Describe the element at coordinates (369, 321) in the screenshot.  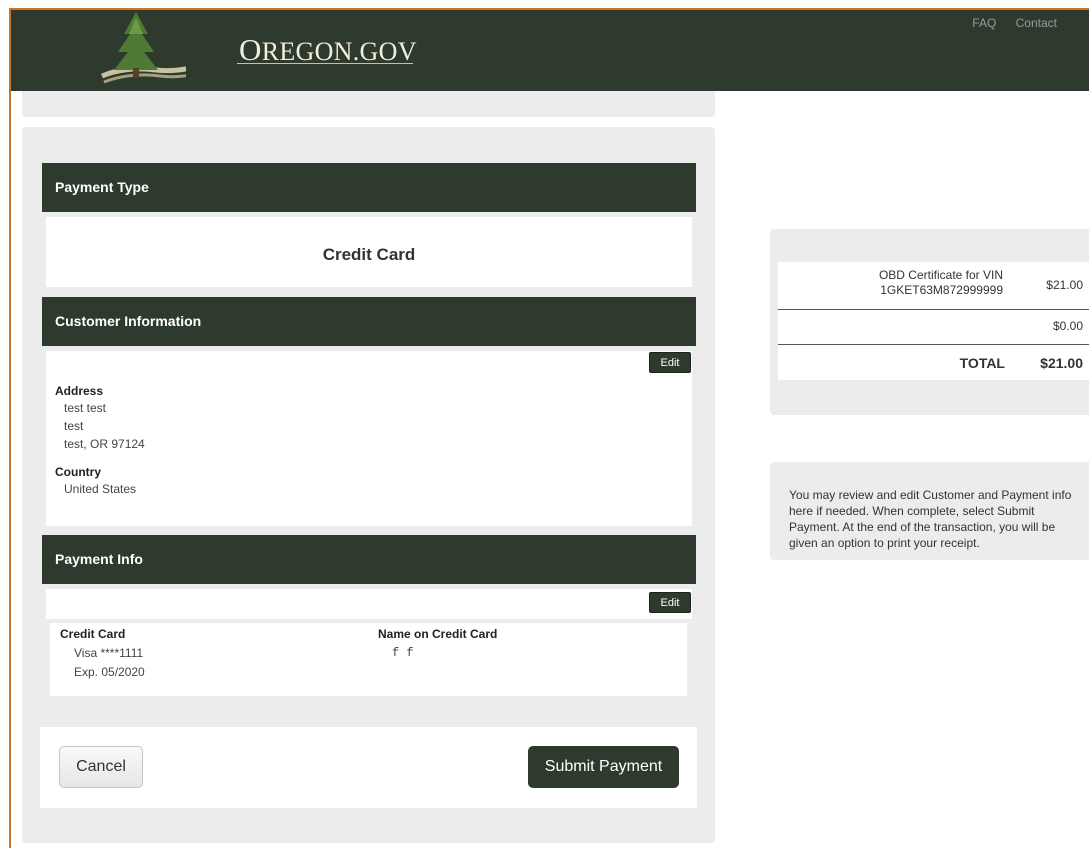
I see `customer-info-header: Customer Information` at that location.